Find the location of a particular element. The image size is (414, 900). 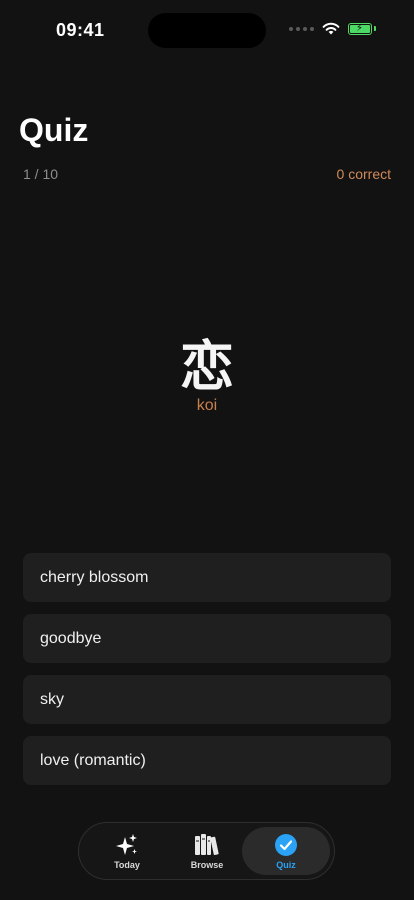

answer-option: sky is located at coordinates (207, 699).